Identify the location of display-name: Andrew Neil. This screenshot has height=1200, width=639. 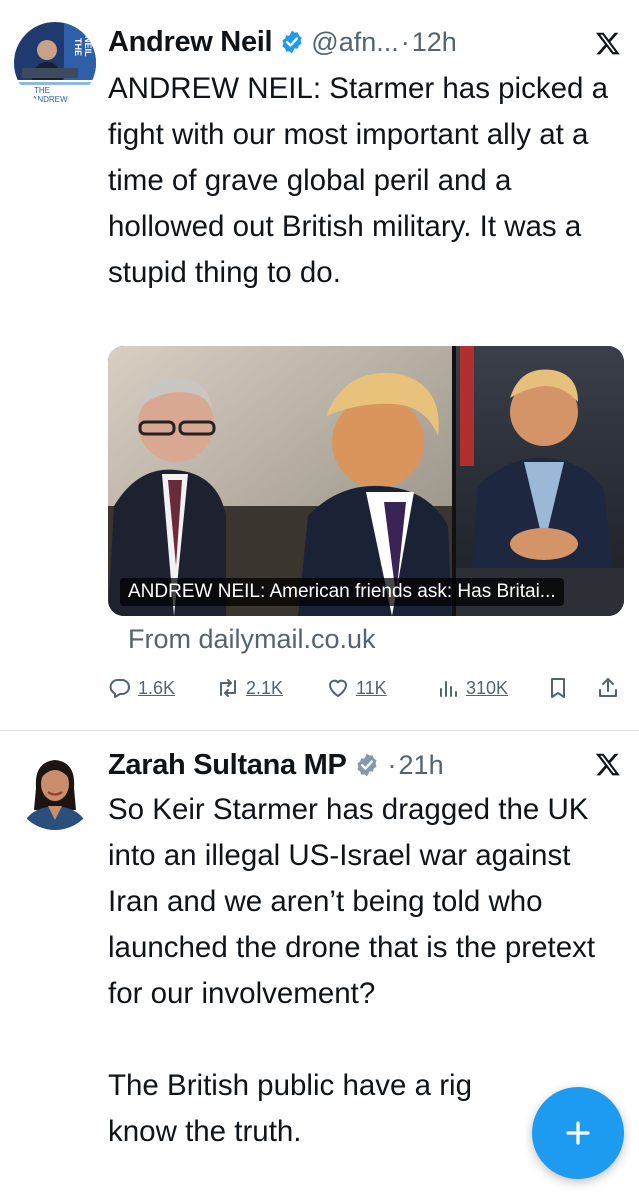
(190, 42).